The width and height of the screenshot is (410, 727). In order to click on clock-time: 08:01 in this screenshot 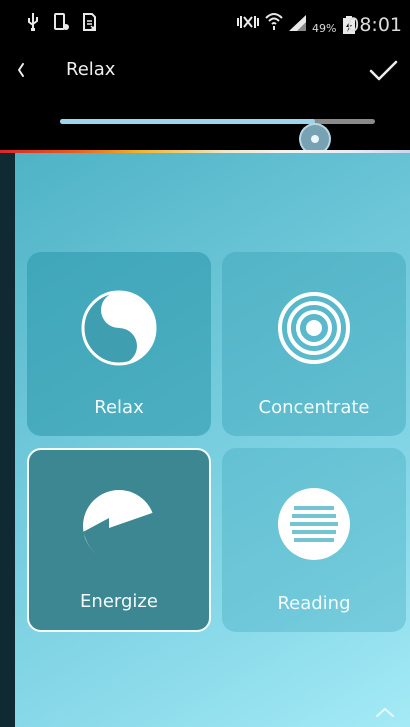, I will do `click(374, 25)`.